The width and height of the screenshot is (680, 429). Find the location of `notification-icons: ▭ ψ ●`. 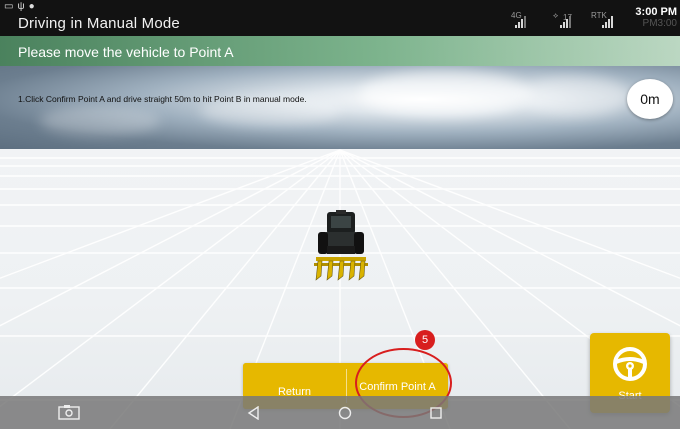

notification-icons: ▭ ψ ● is located at coordinates (19, 6).